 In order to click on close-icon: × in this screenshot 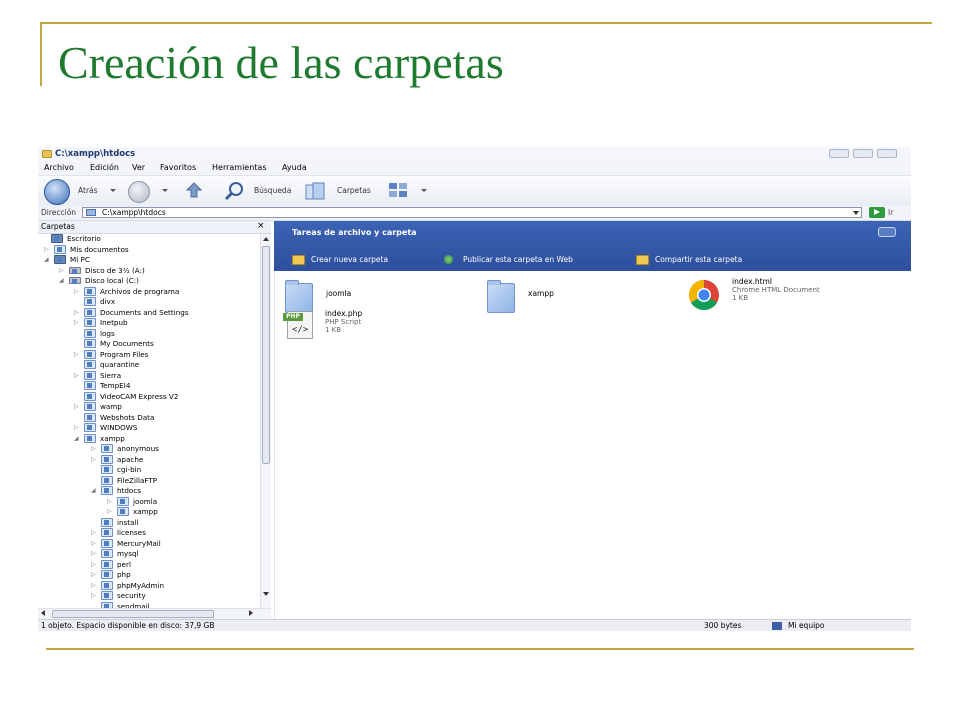, I will do `click(261, 226)`.